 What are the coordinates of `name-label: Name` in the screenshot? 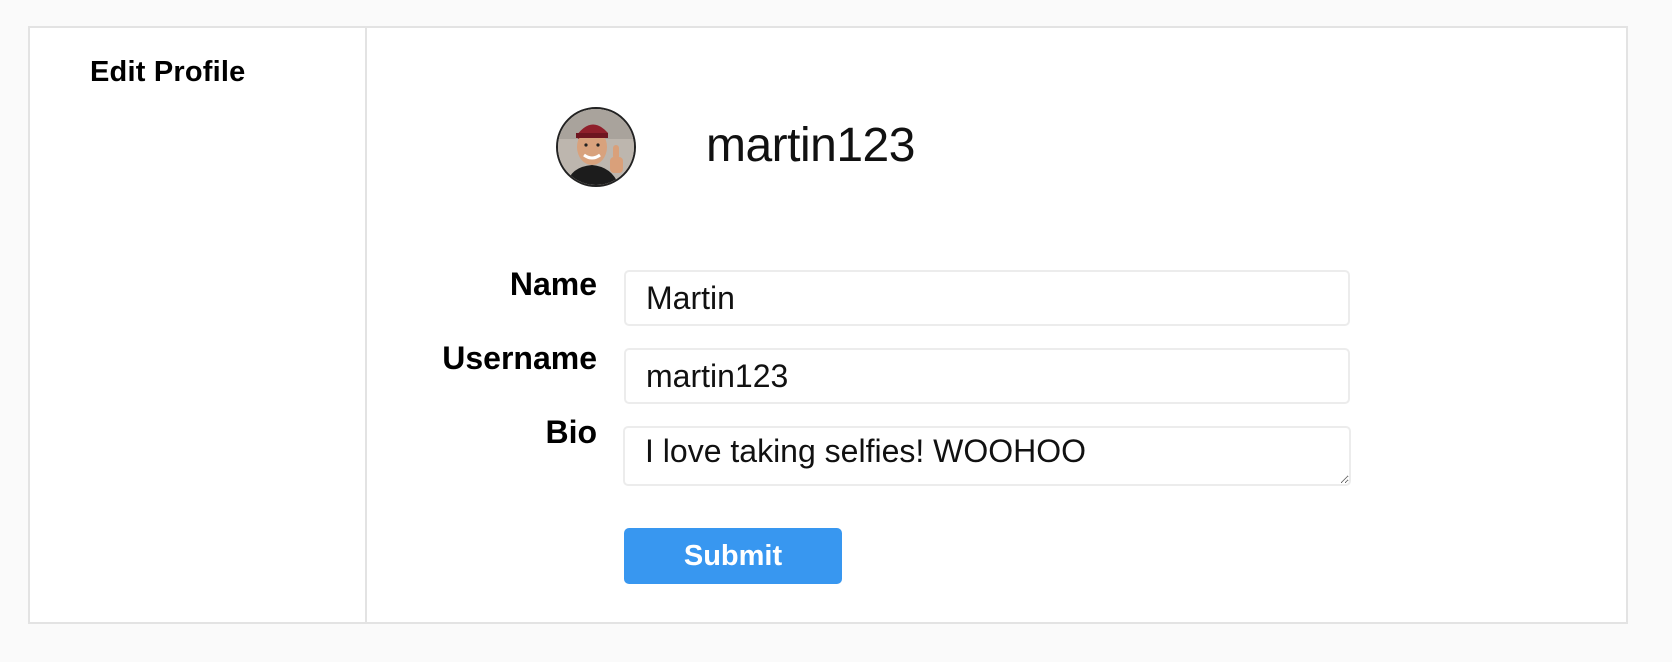 It's located at (553, 284).